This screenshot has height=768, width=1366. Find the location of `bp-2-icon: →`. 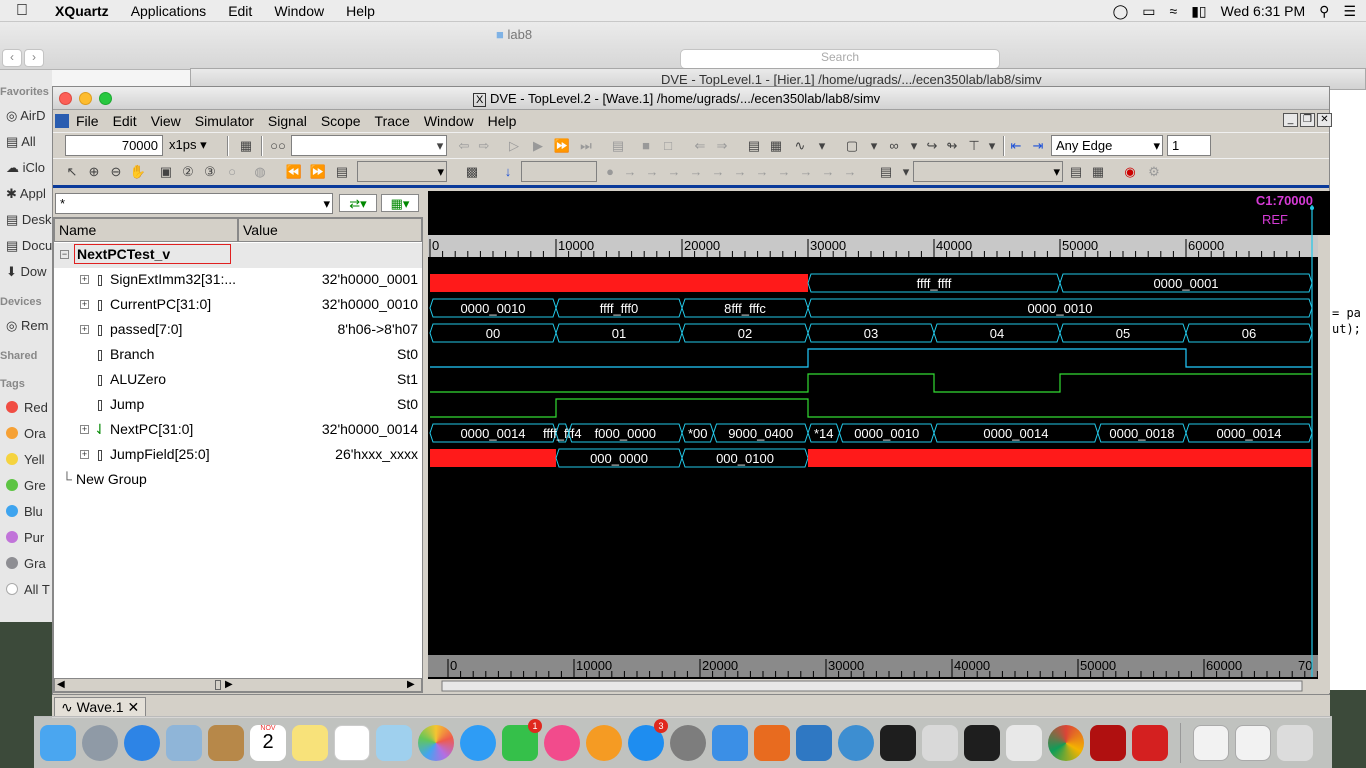

bp-2-icon: → is located at coordinates (652, 172).